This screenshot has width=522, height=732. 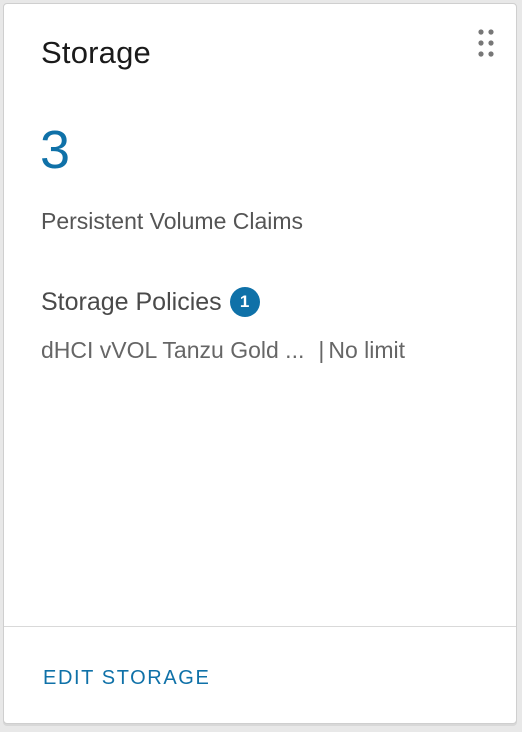 I want to click on policy-limit: No limit, so click(x=366, y=350).